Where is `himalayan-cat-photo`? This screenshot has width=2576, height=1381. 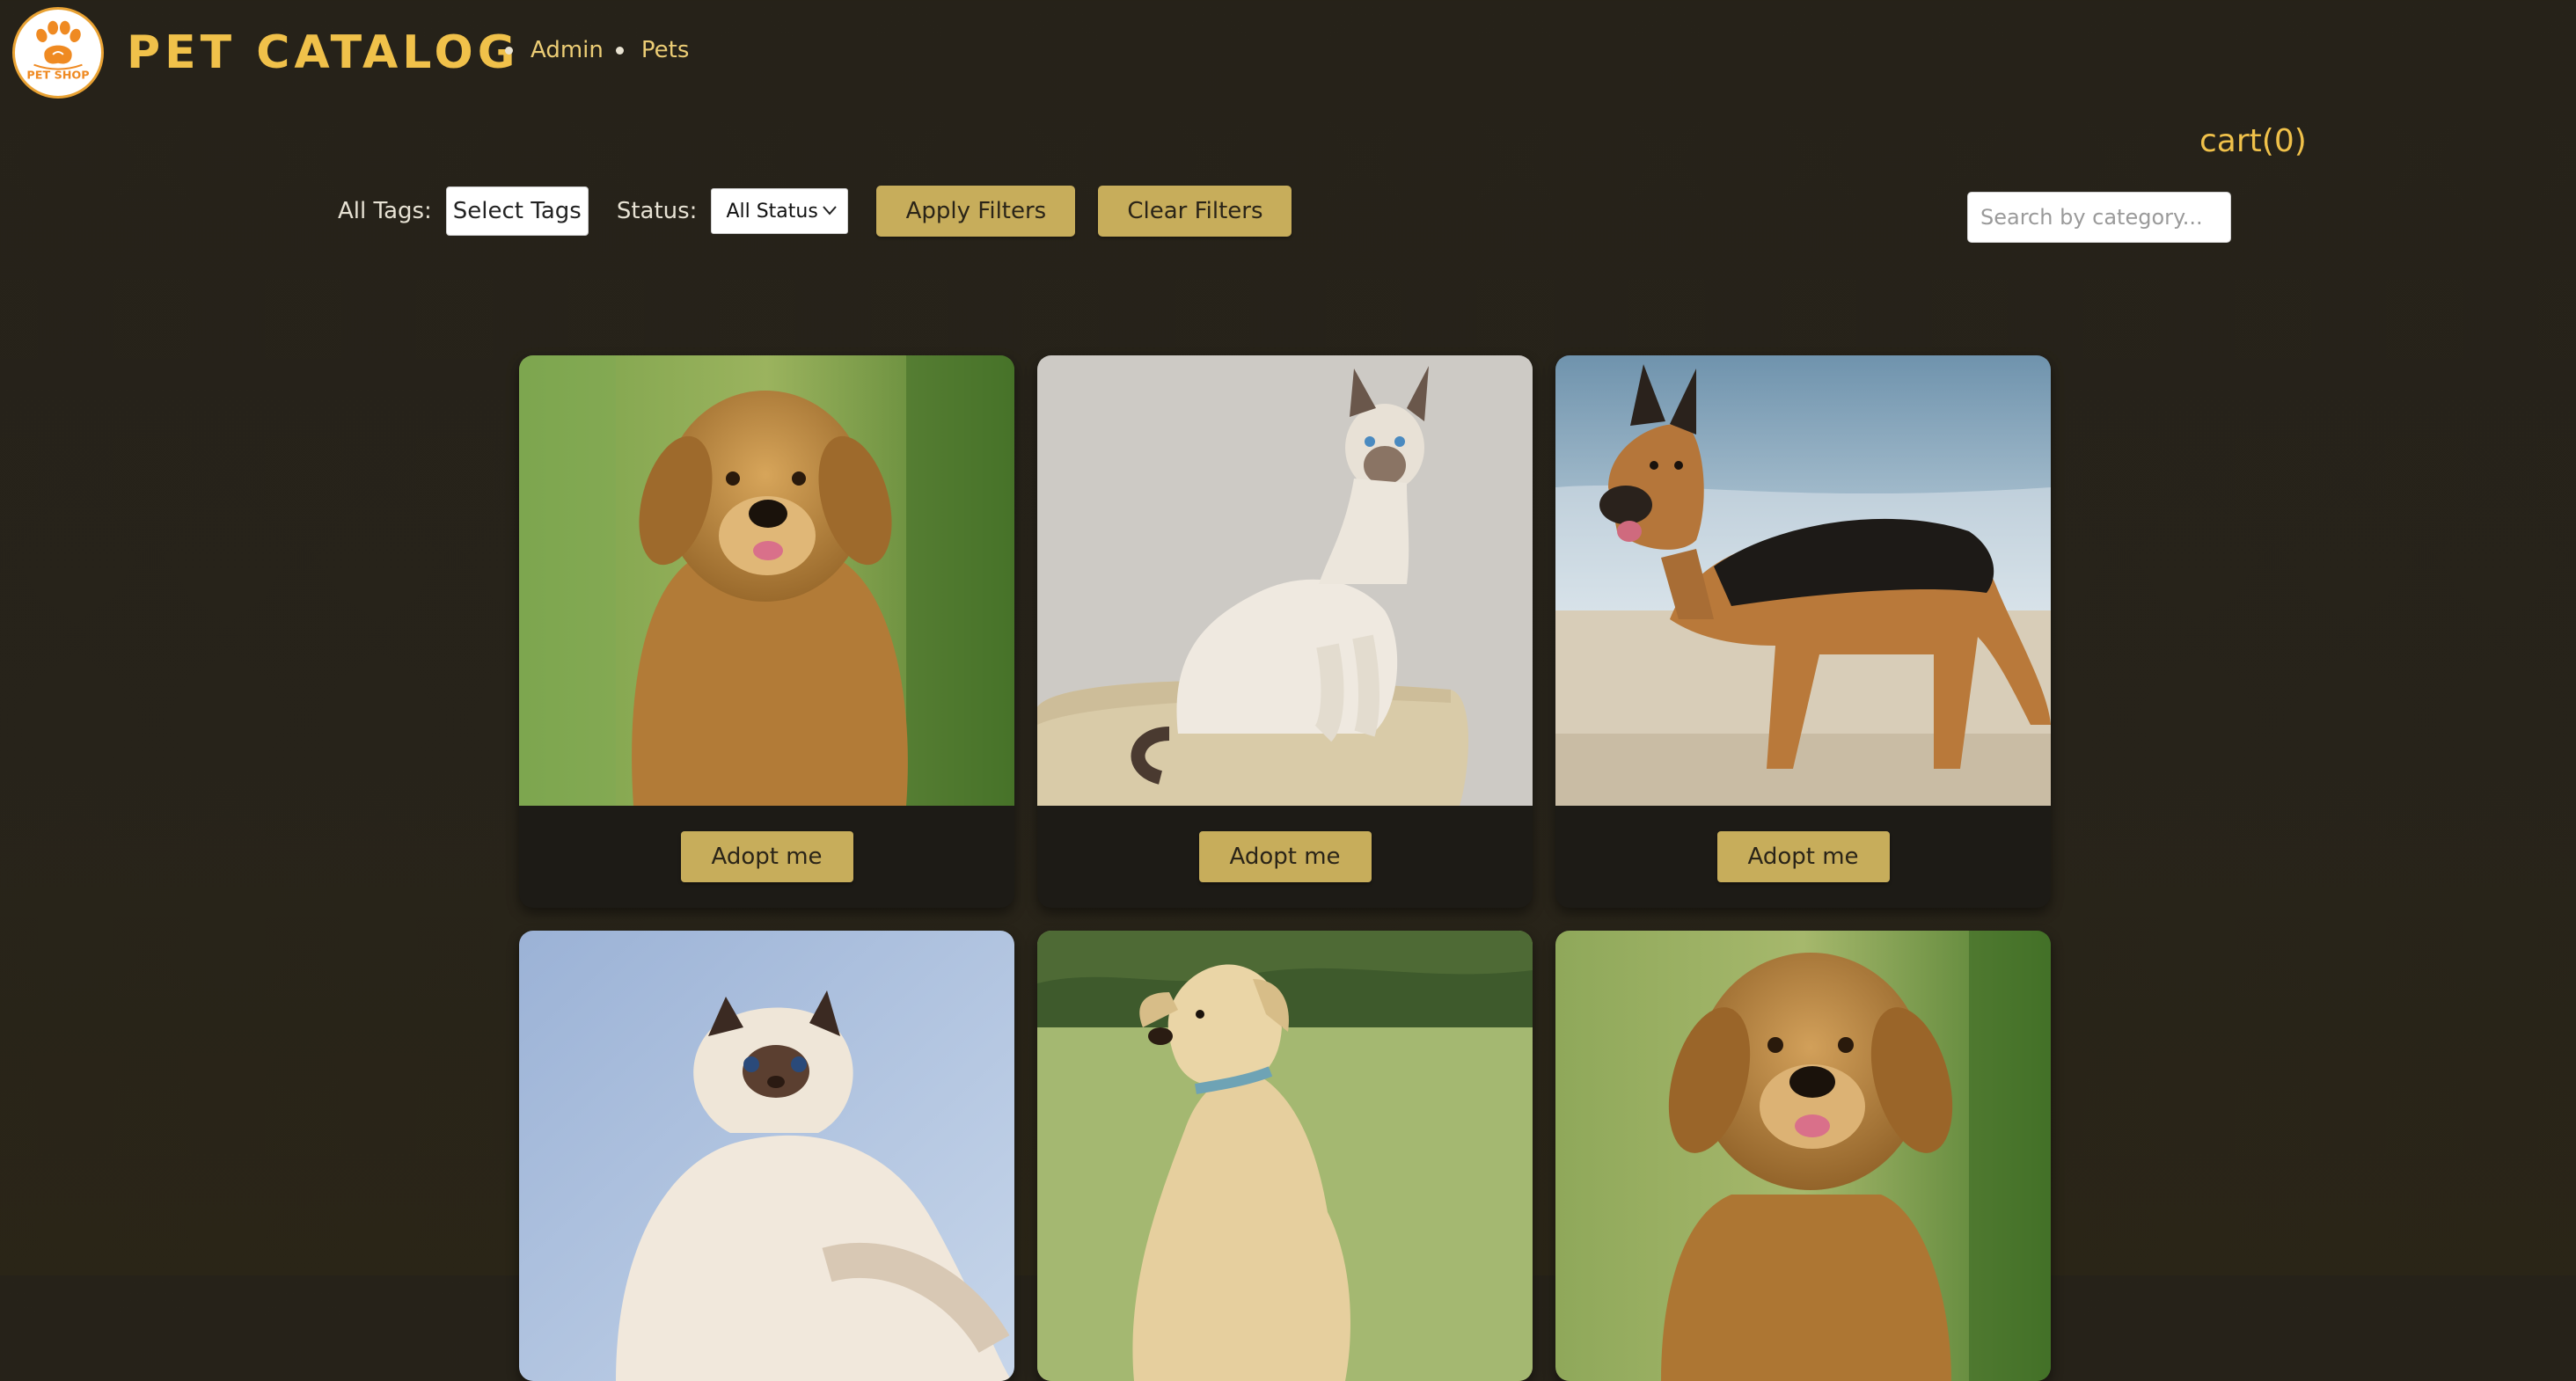 himalayan-cat-photo is located at coordinates (766, 1156).